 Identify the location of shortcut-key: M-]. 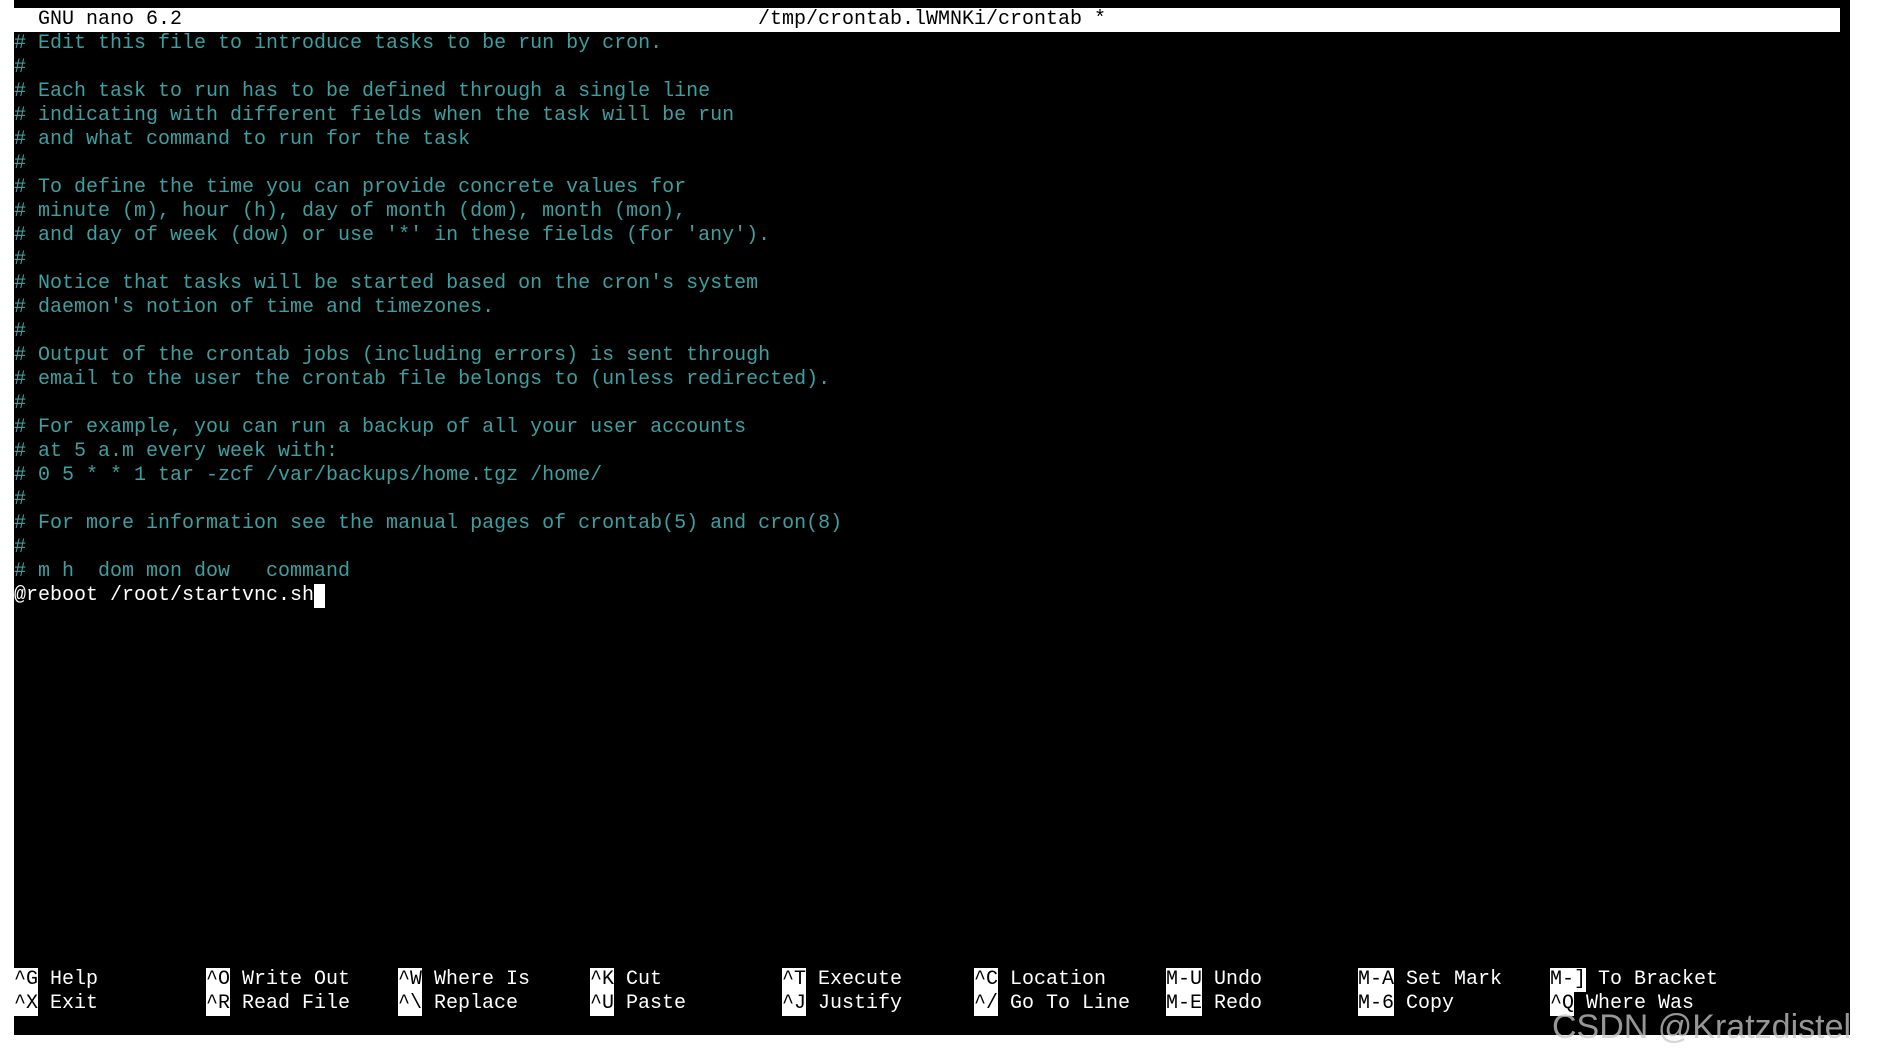
(1568, 980).